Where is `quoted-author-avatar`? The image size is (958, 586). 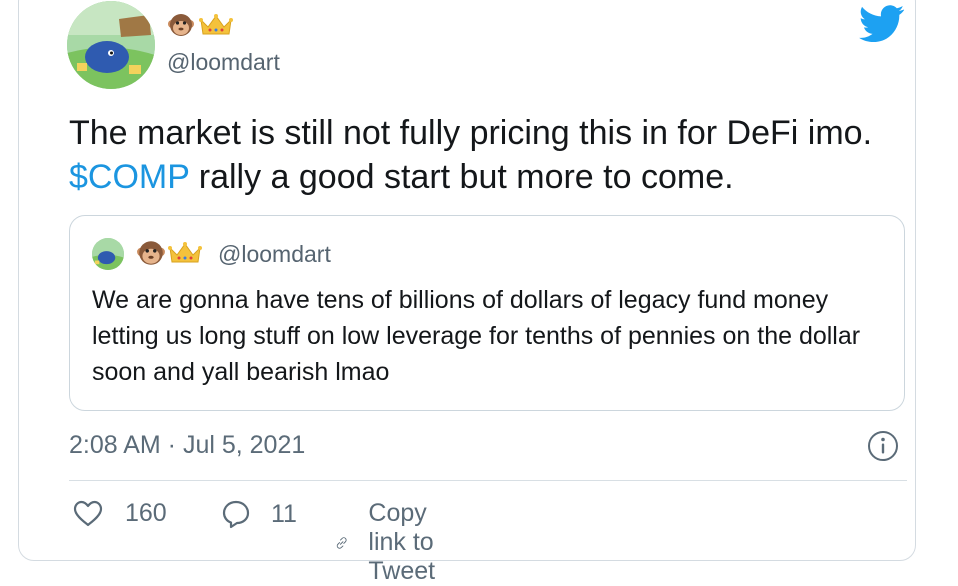 quoted-author-avatar is located at coordinates (108, 254).